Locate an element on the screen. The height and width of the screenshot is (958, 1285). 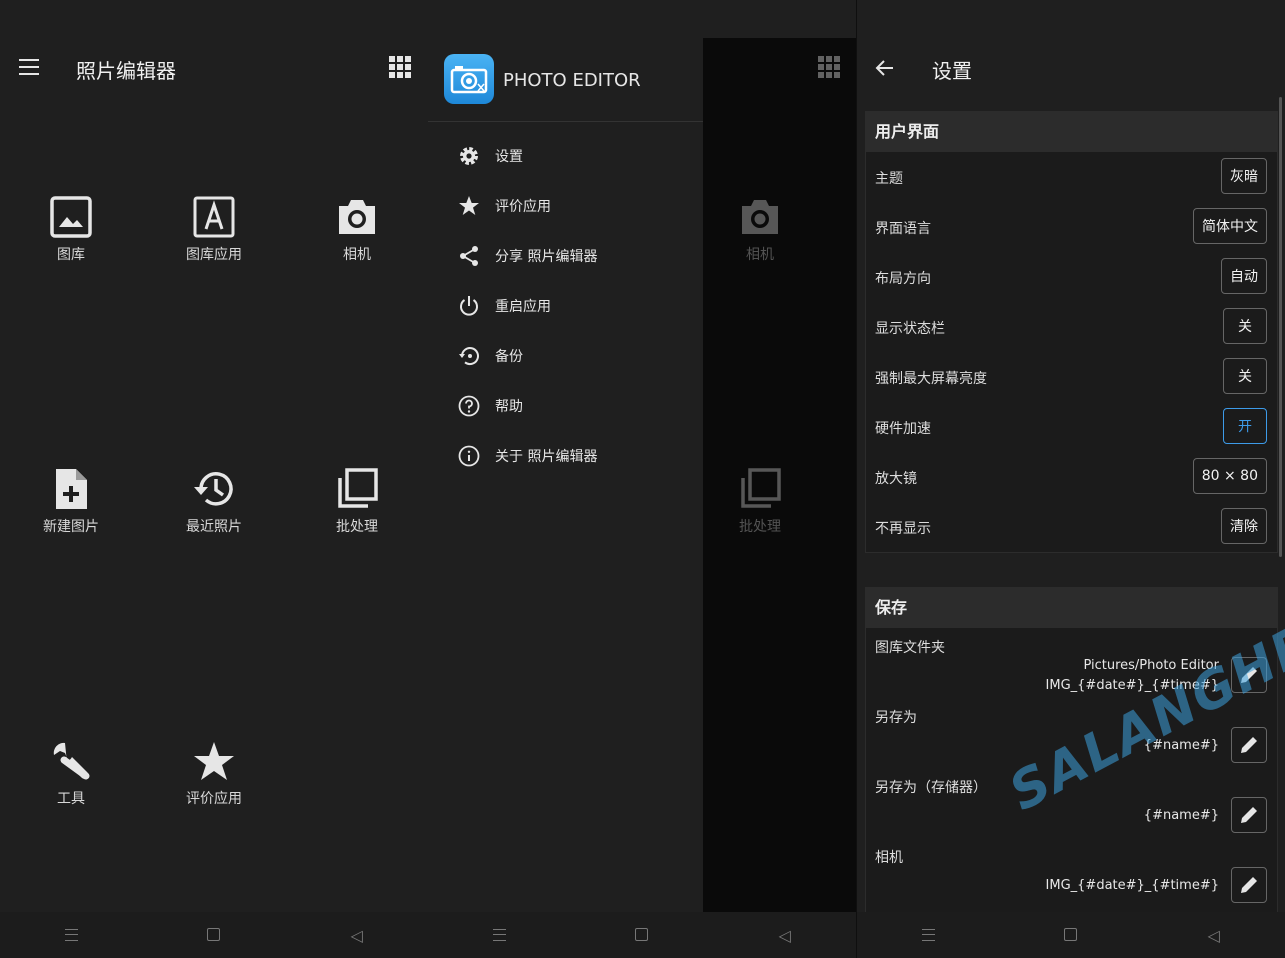
setting-label: 放大镜 is located at coordinates (896, 479).